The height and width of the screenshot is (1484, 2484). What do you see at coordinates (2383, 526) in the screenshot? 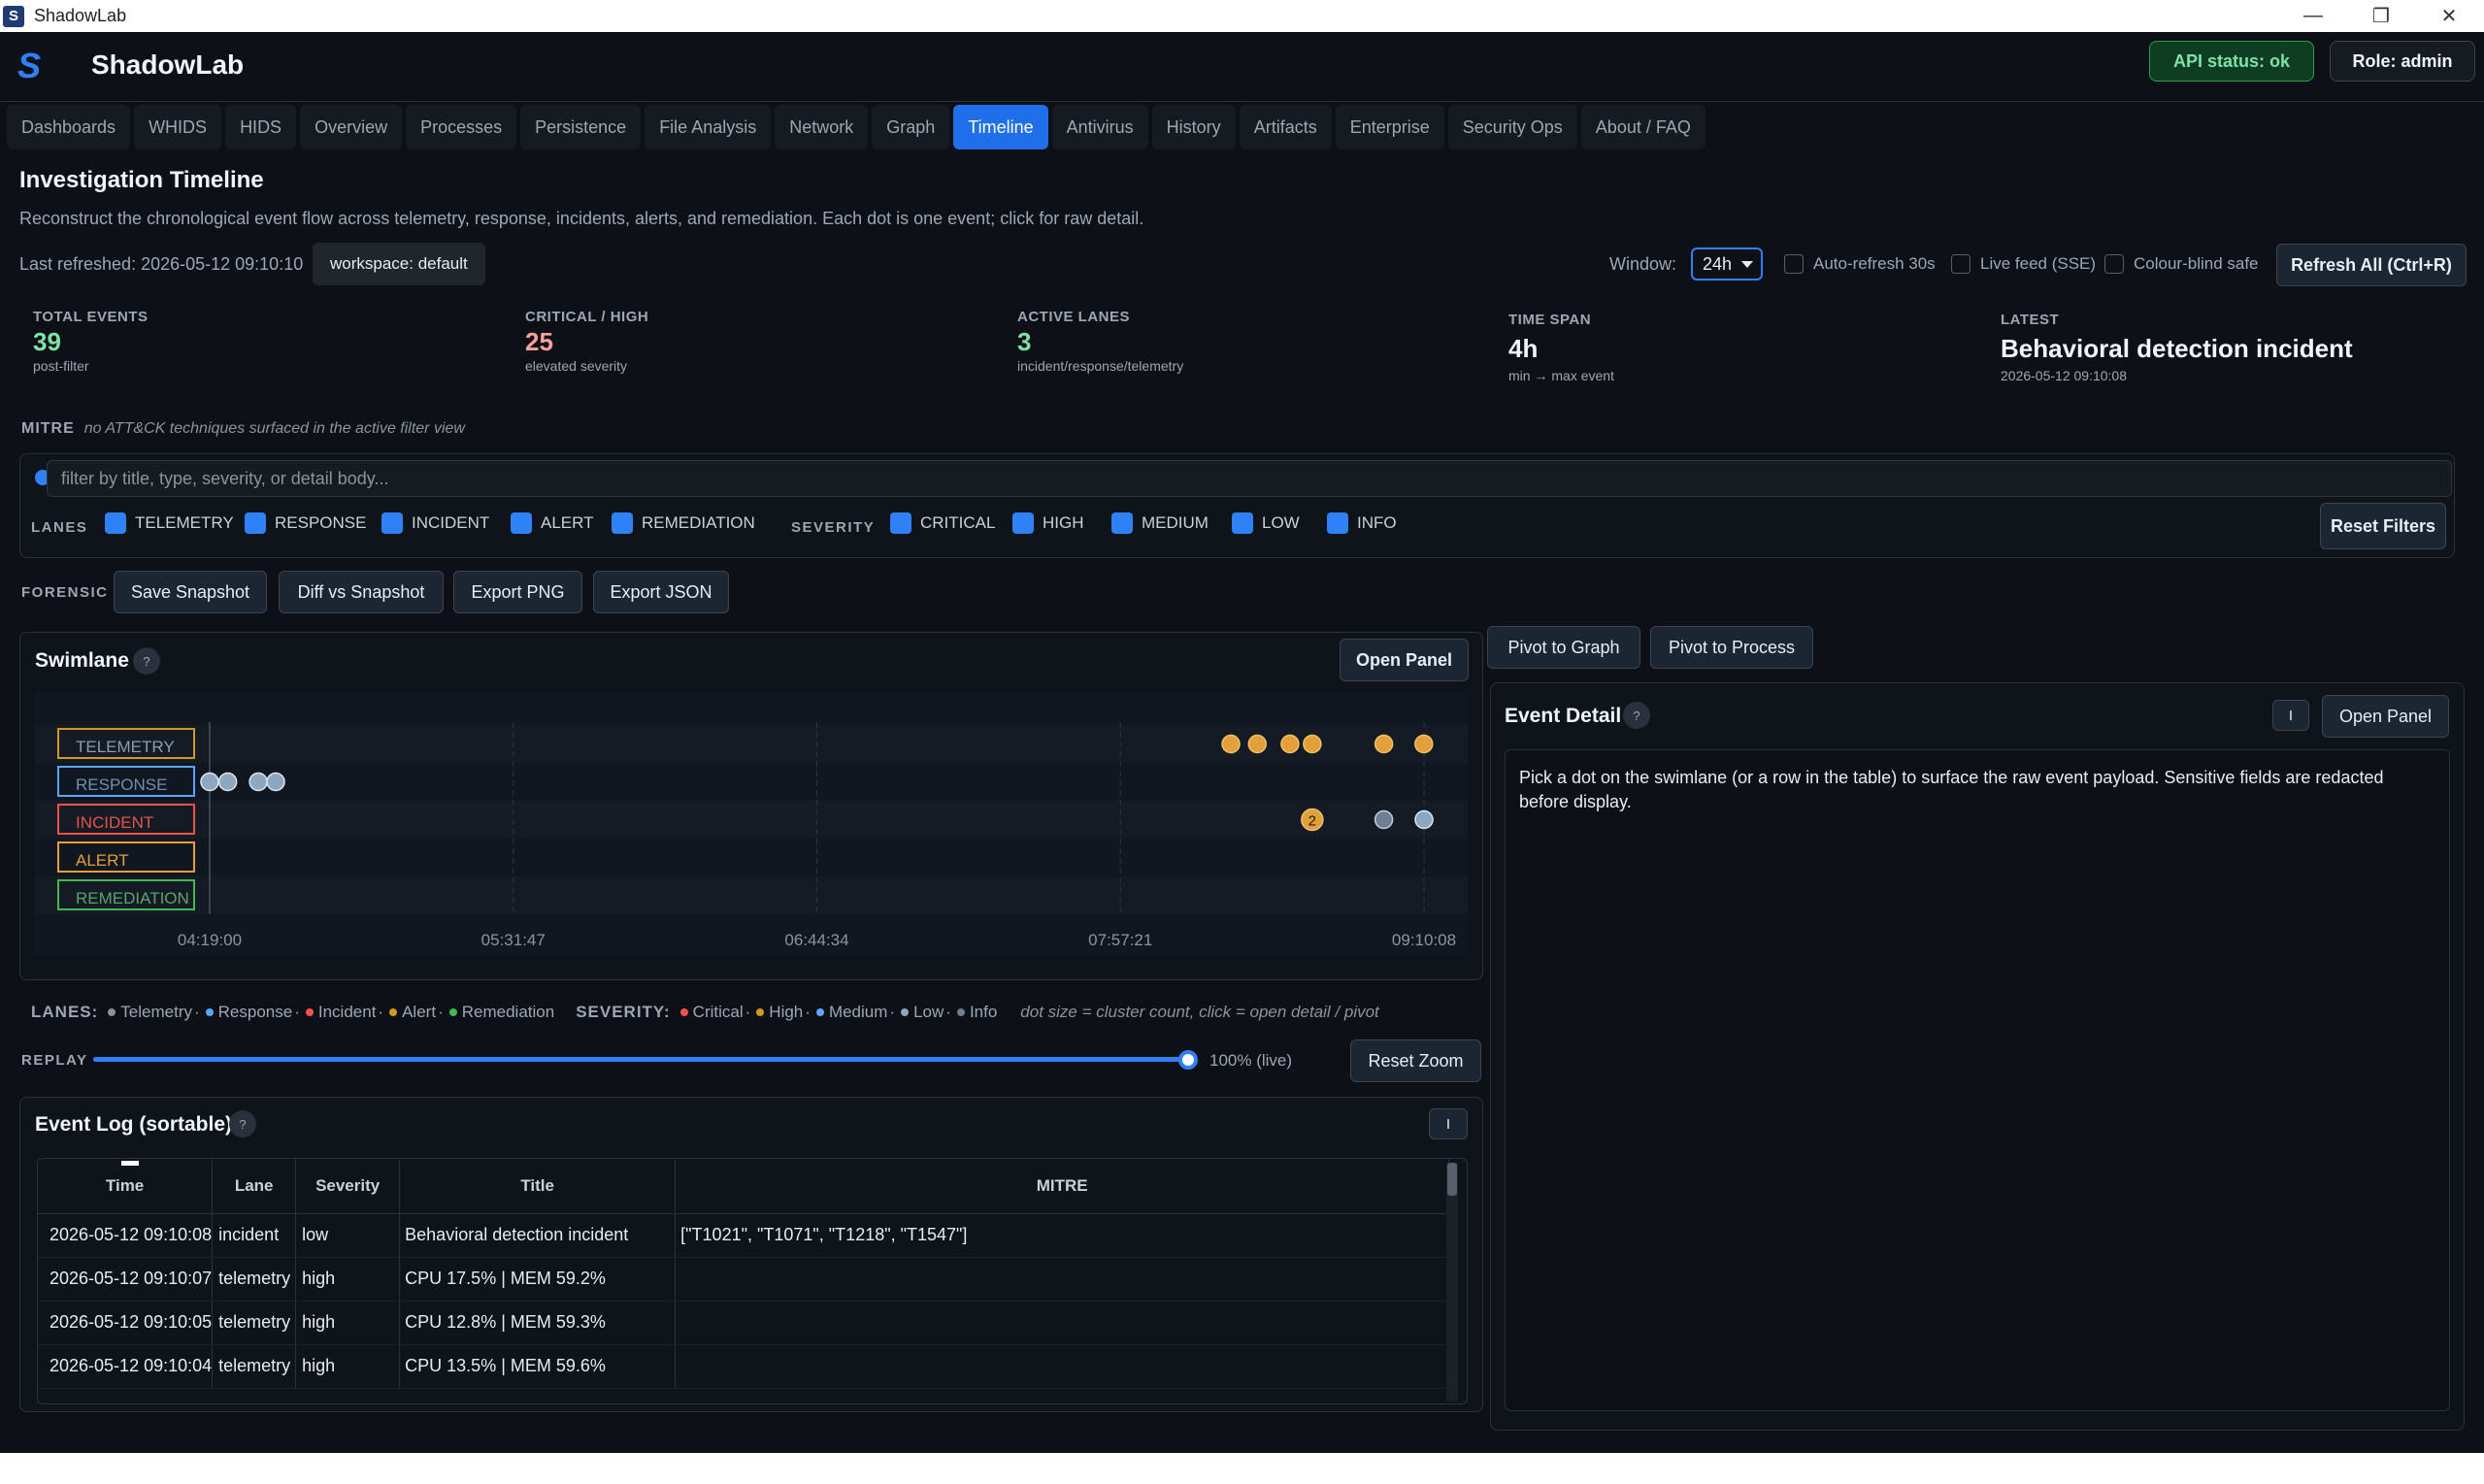
I see `reset-filters-button: Reset Filters` at bounding box center [2383, 526].